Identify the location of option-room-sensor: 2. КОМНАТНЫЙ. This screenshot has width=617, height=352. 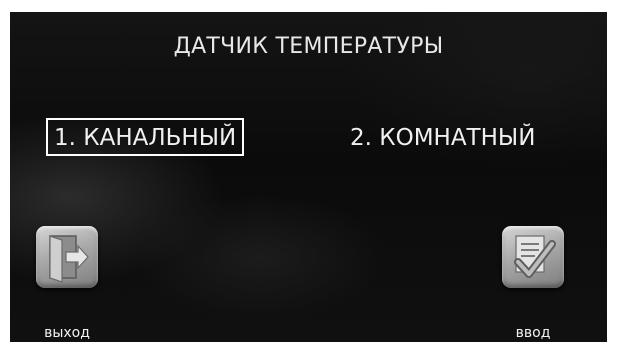
(442, 137).